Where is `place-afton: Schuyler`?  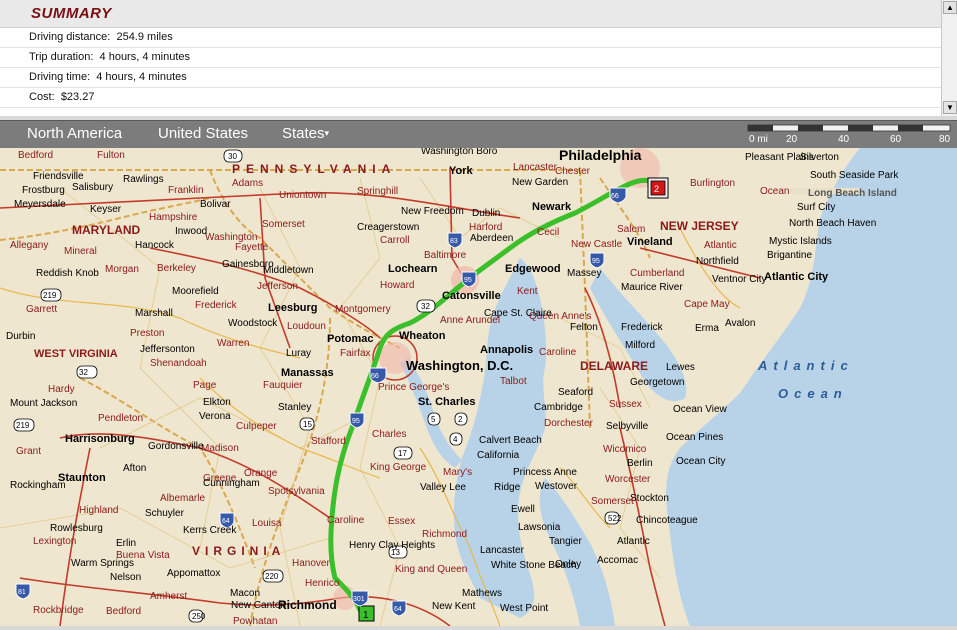 place-afton: Schuyler is located at coordinates (165, 513).